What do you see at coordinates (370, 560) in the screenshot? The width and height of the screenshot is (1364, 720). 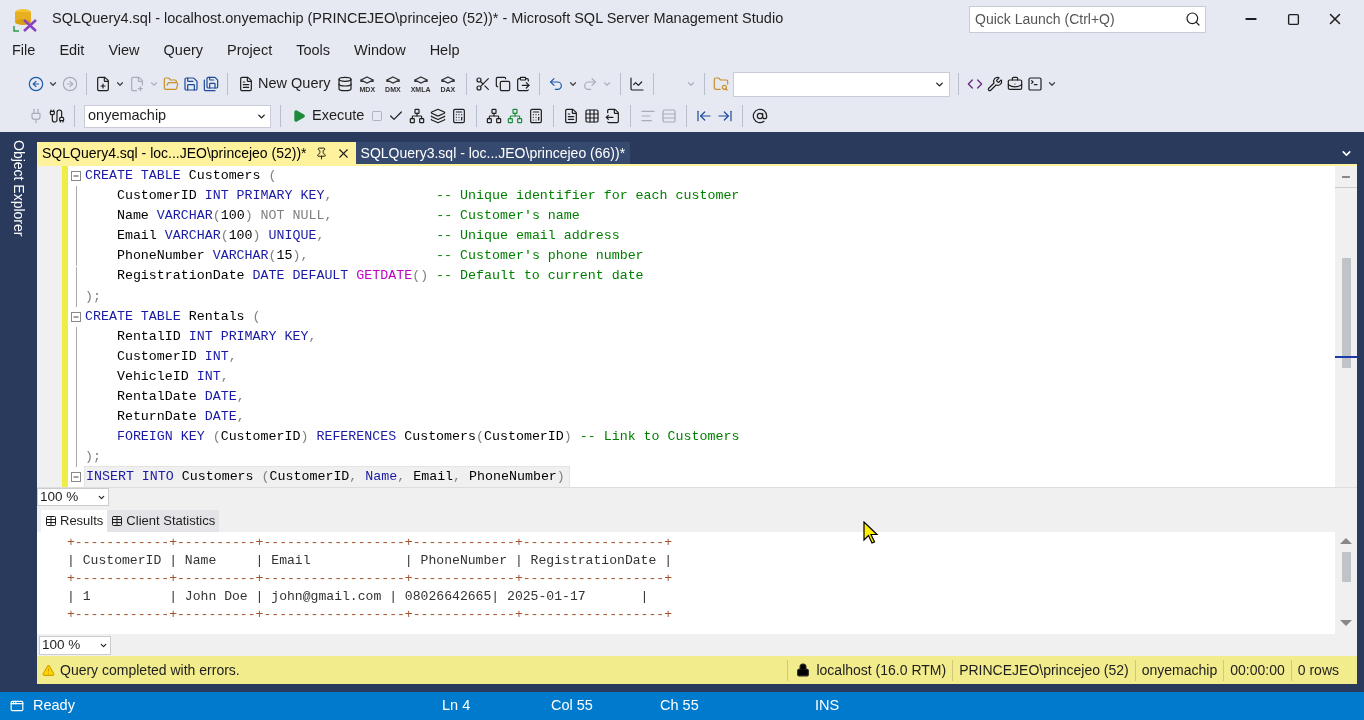 I see `results-row: | CustomerID | Name | Email | PhoneNumber | RegistrationDate |` at bounding box center [370, 560].